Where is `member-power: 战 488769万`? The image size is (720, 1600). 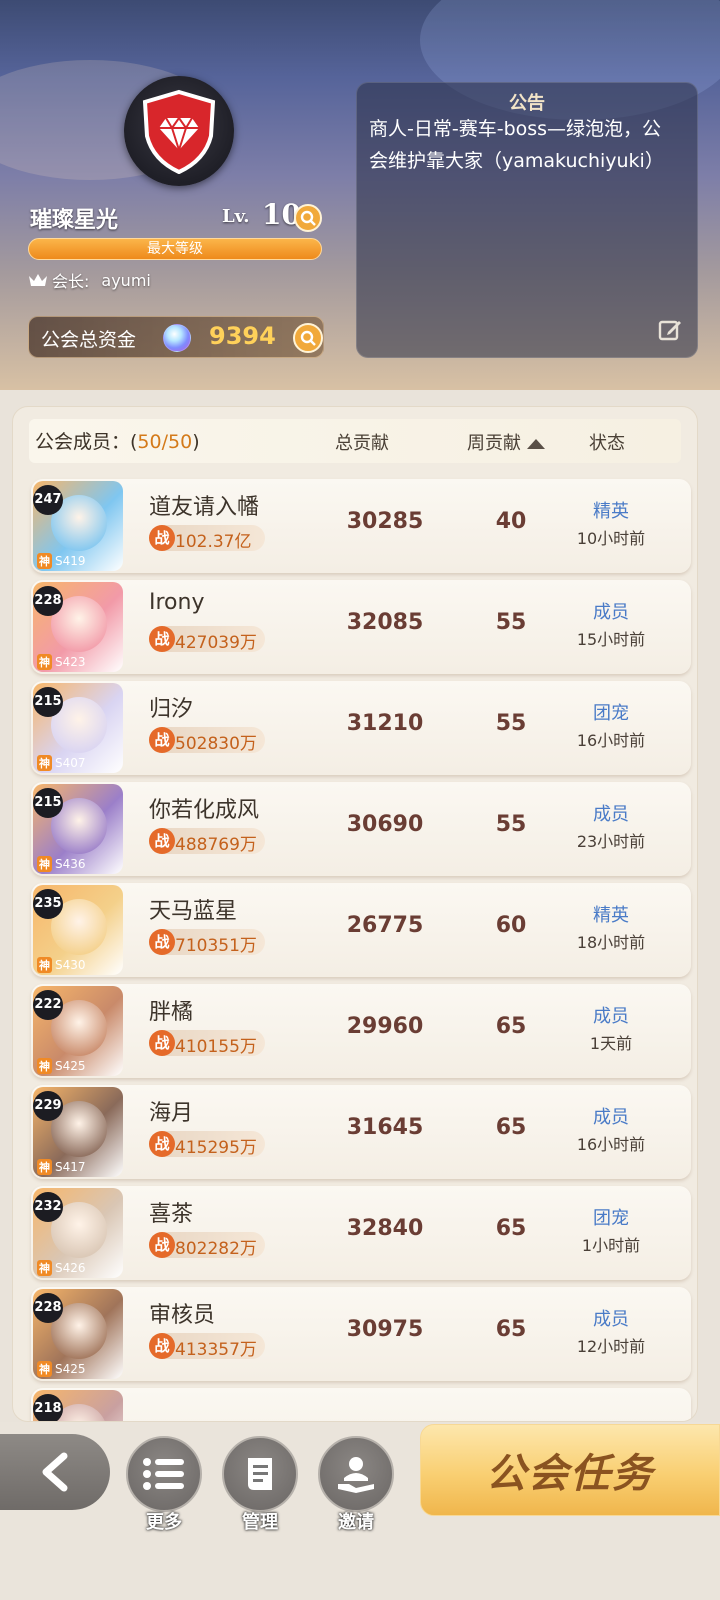
member-power: 战 488769万 is located at coordinates (207, 841).